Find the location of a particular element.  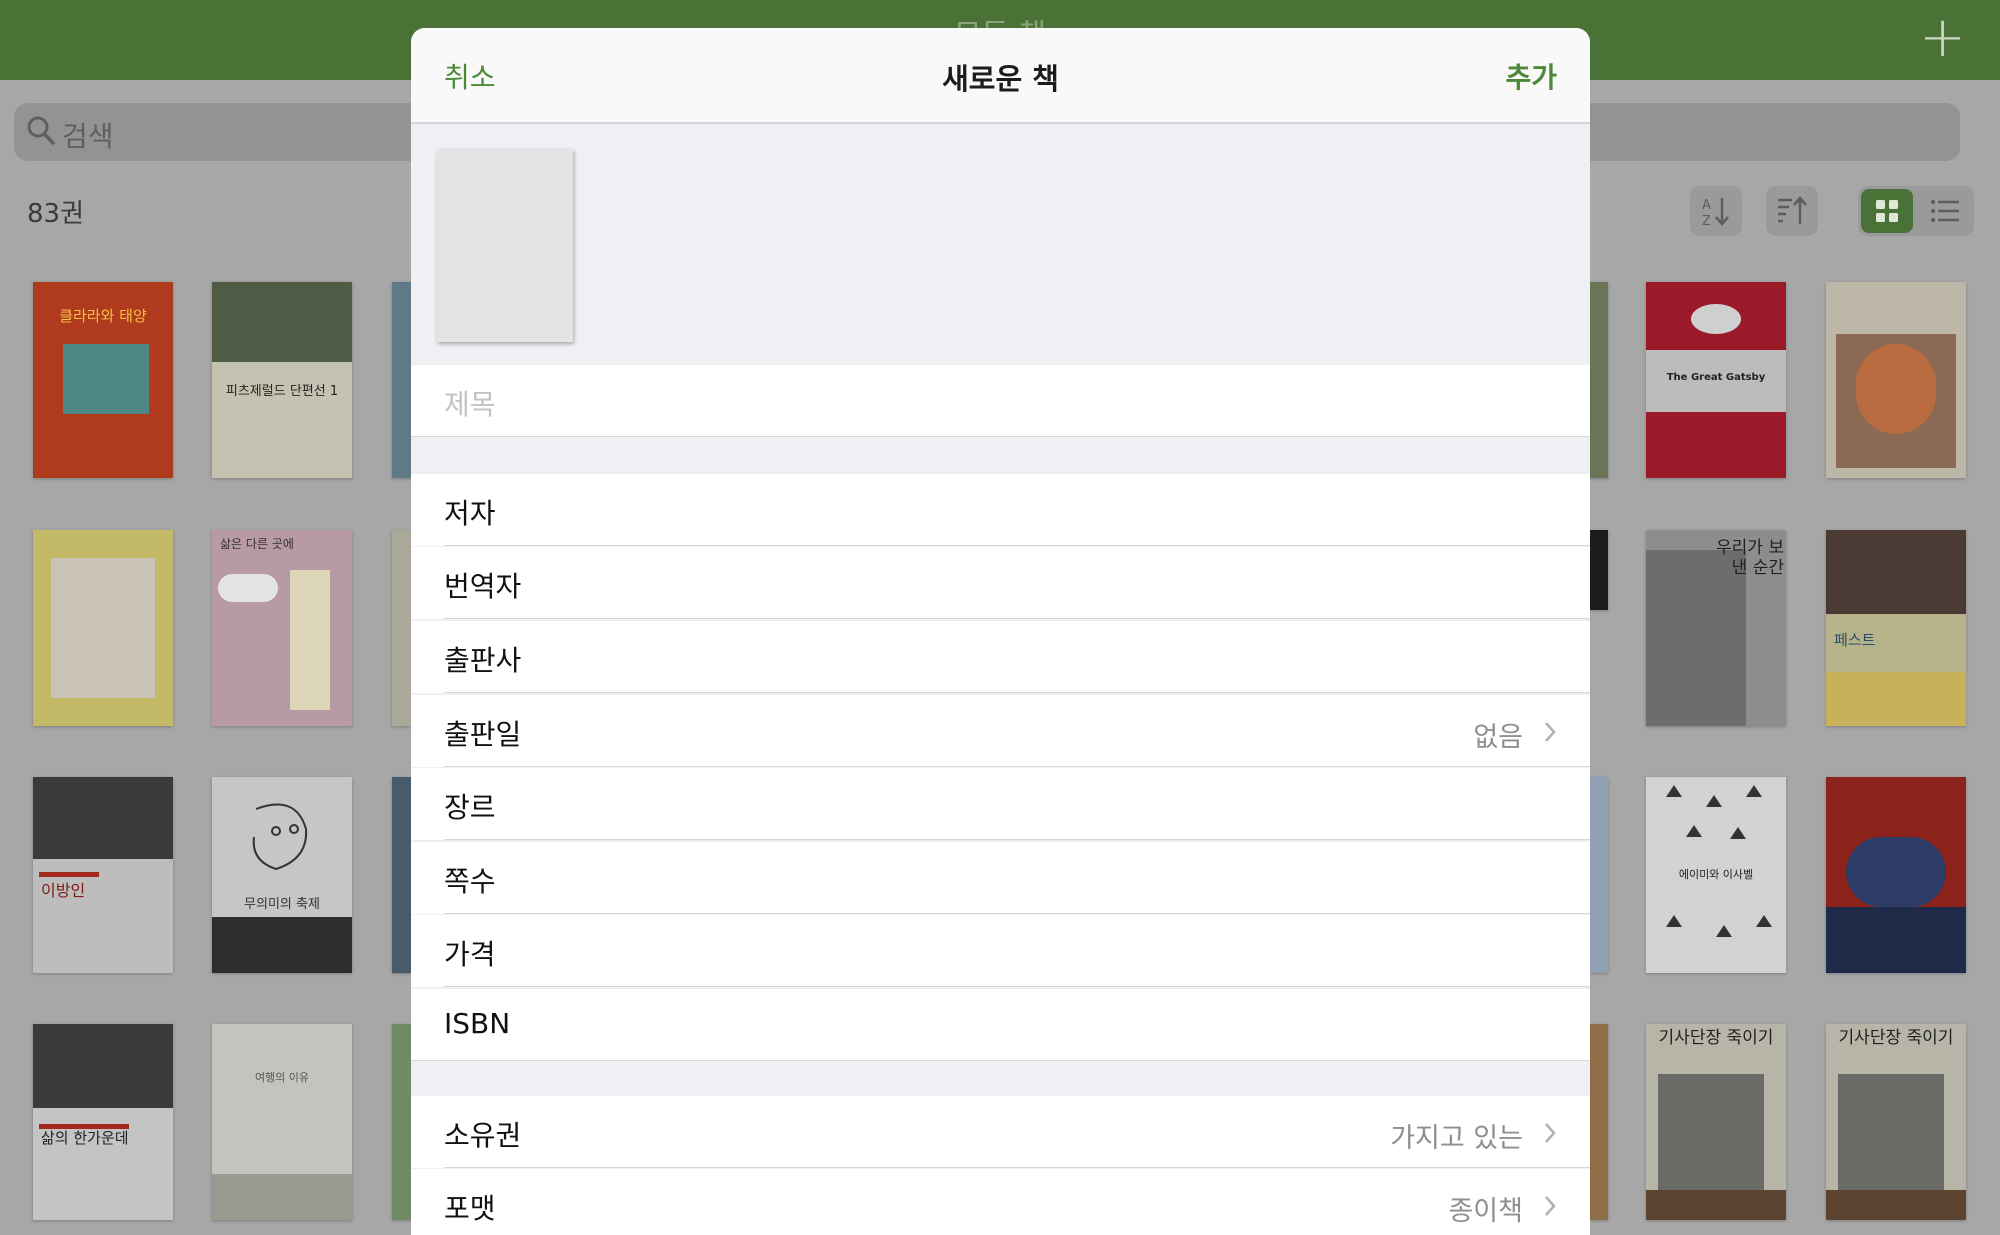

svg-text: A is located at coordinates (1706, 205).